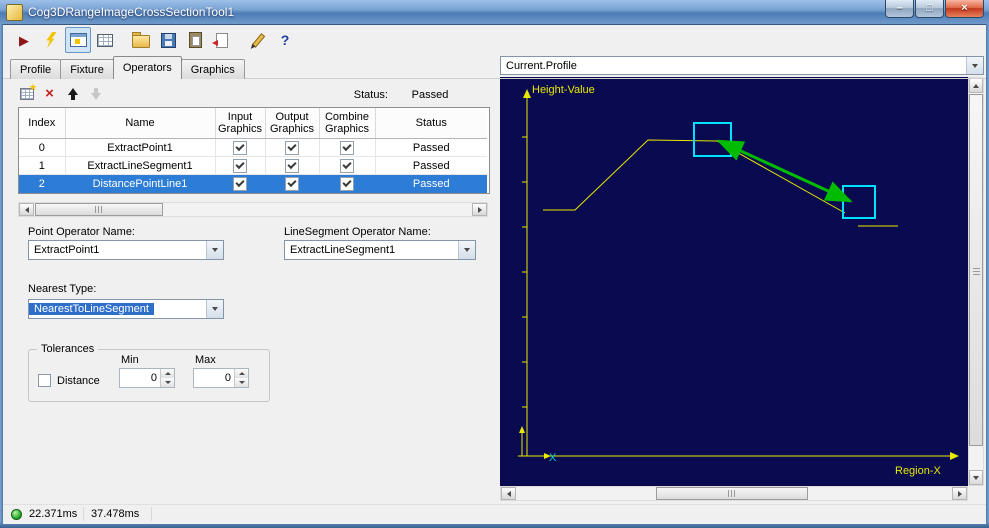  I want to click on scroll-down-button, so click(976, 477).